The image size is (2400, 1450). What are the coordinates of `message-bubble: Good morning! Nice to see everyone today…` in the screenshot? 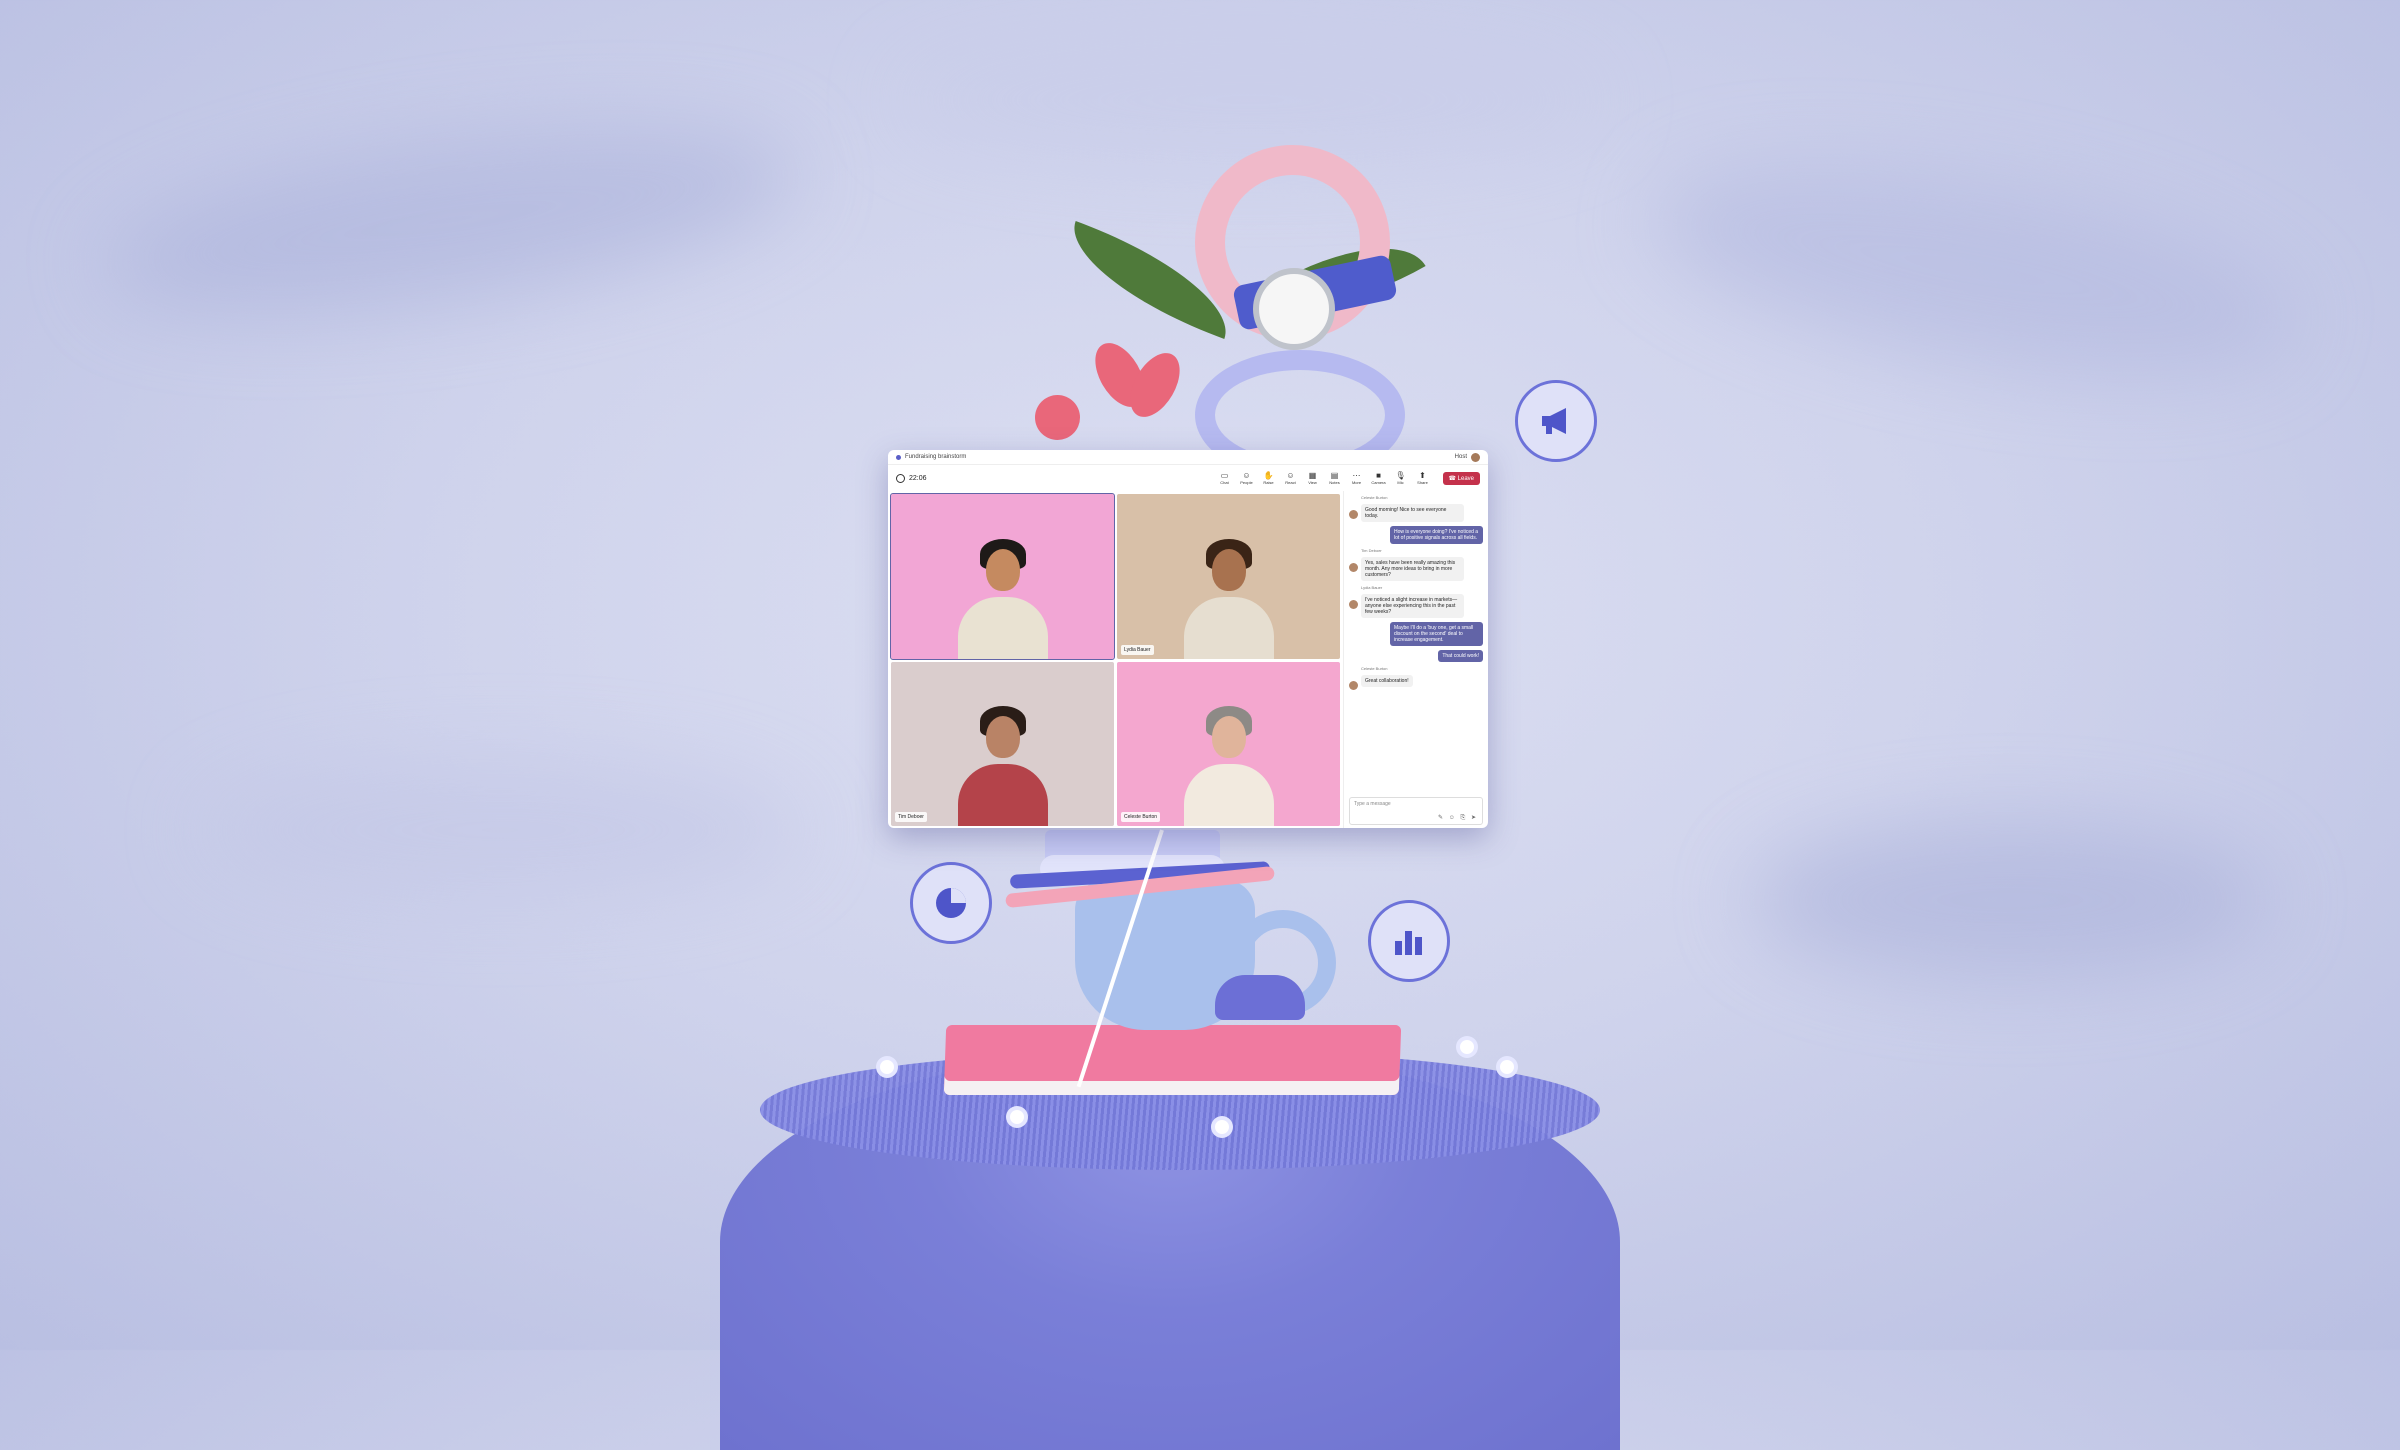 It's located at (1412, 513).